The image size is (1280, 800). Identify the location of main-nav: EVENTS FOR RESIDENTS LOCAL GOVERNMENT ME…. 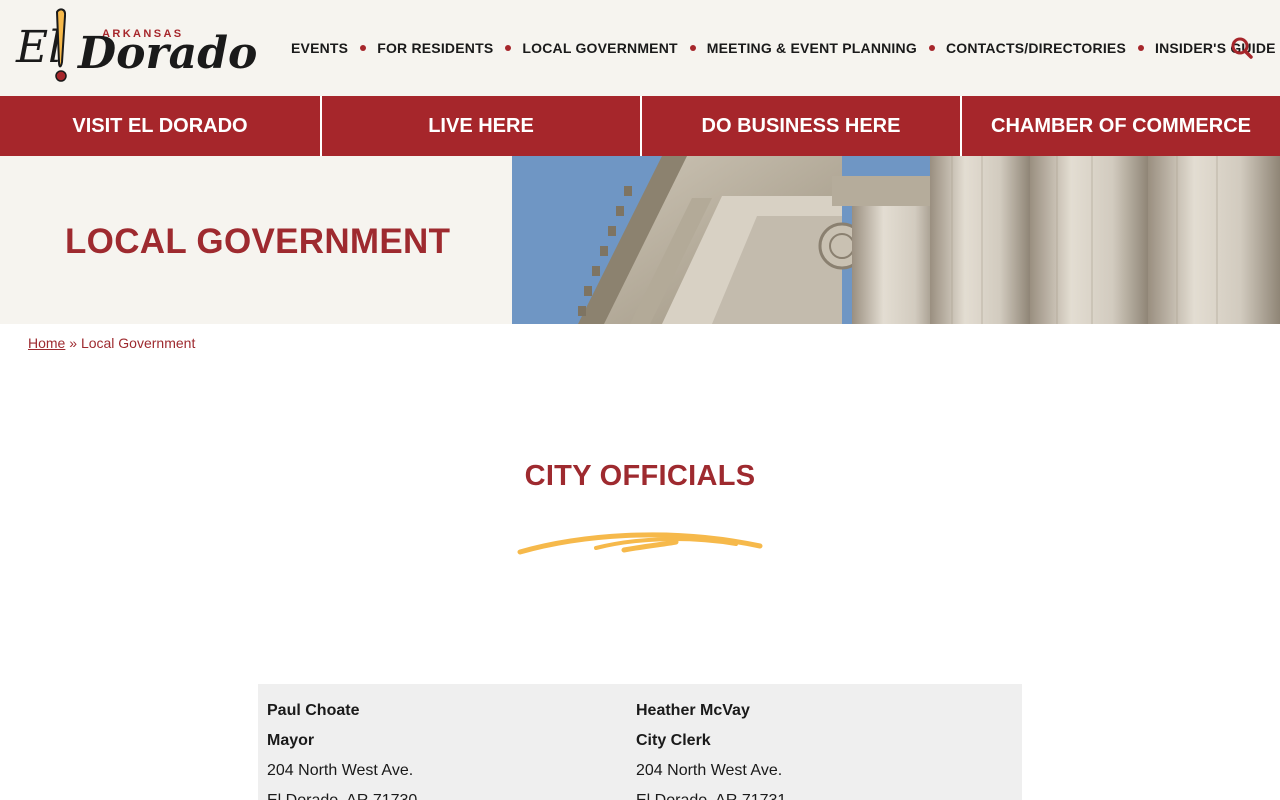
(783, 48).